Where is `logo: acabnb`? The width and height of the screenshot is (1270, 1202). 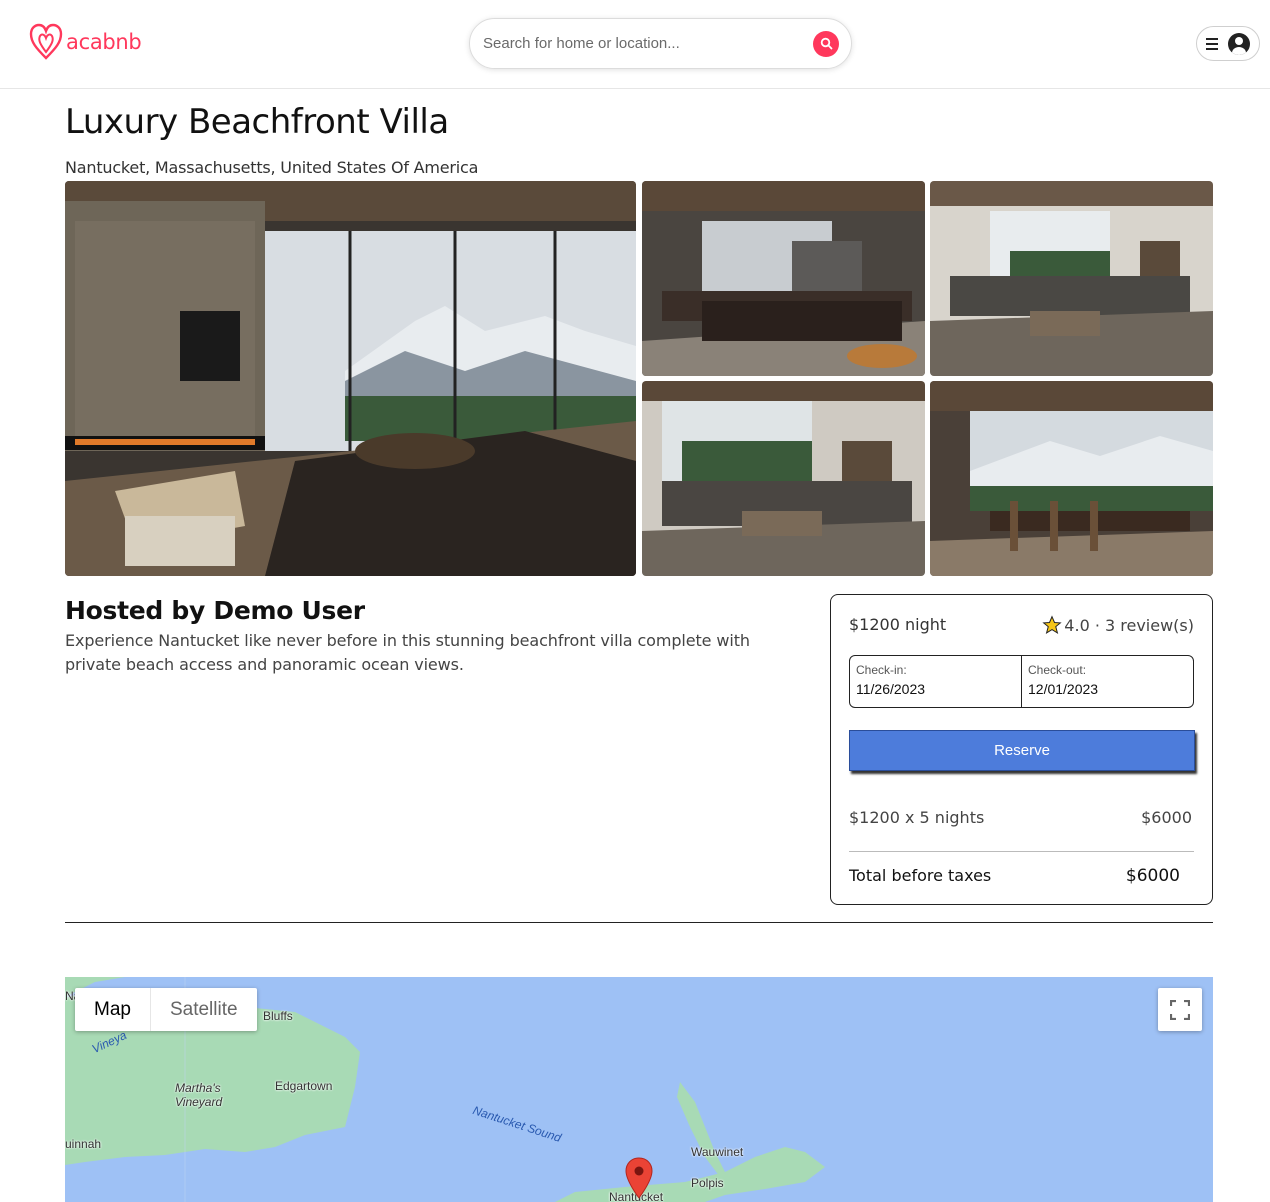 logo: acabnb is located at coordinates (85, 42).